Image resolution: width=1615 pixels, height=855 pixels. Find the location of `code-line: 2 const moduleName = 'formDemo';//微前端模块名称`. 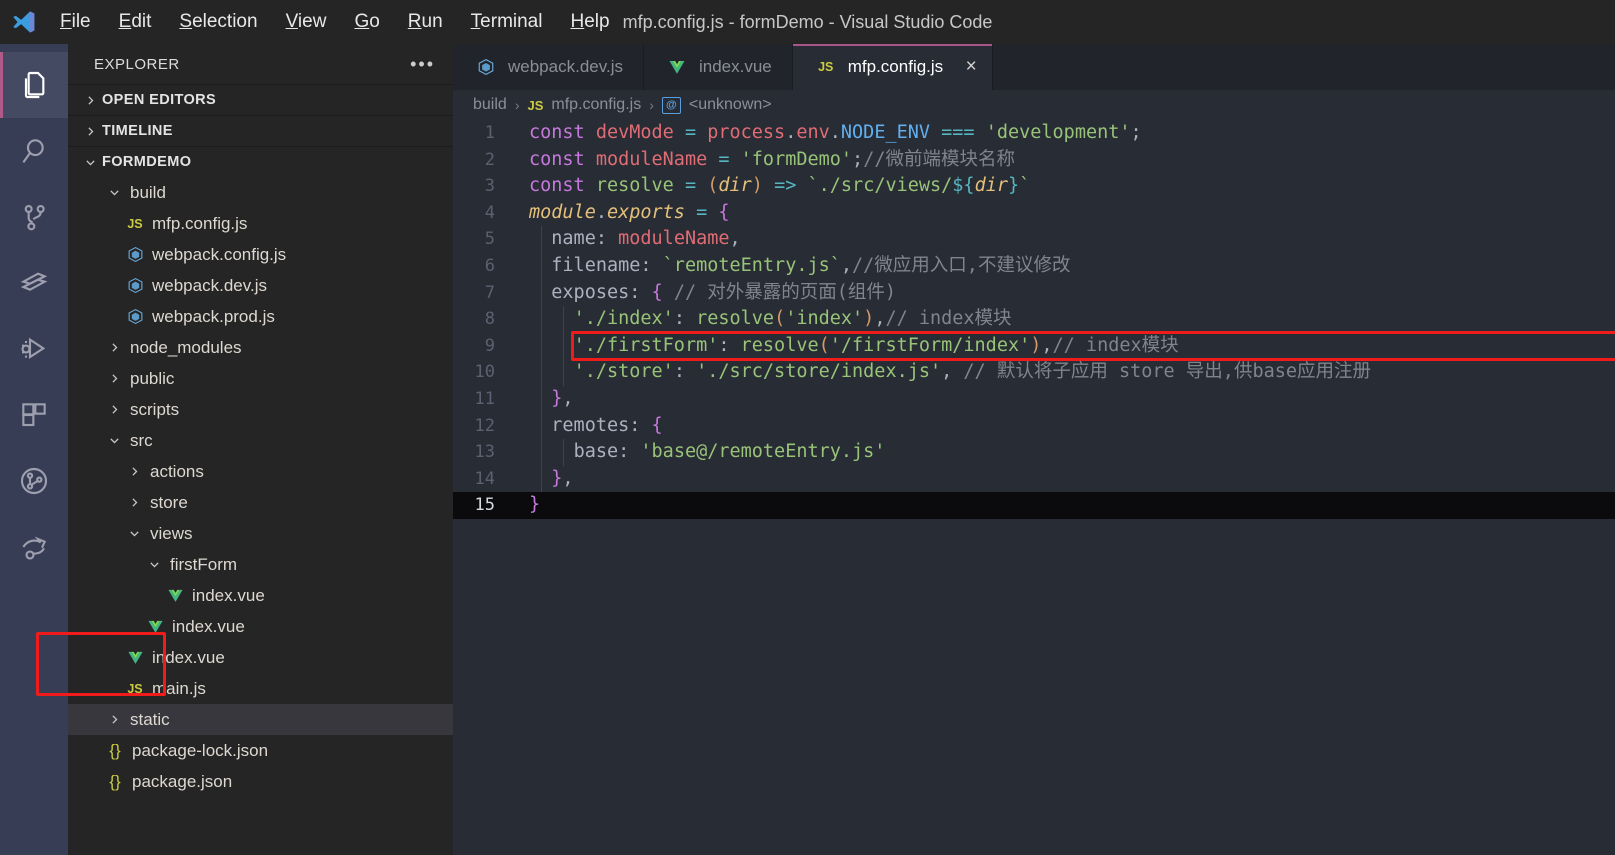

code-line: 2 const moduleName = 'formDemo';//微前端模块名称 is located at coordinates (1034, 160).